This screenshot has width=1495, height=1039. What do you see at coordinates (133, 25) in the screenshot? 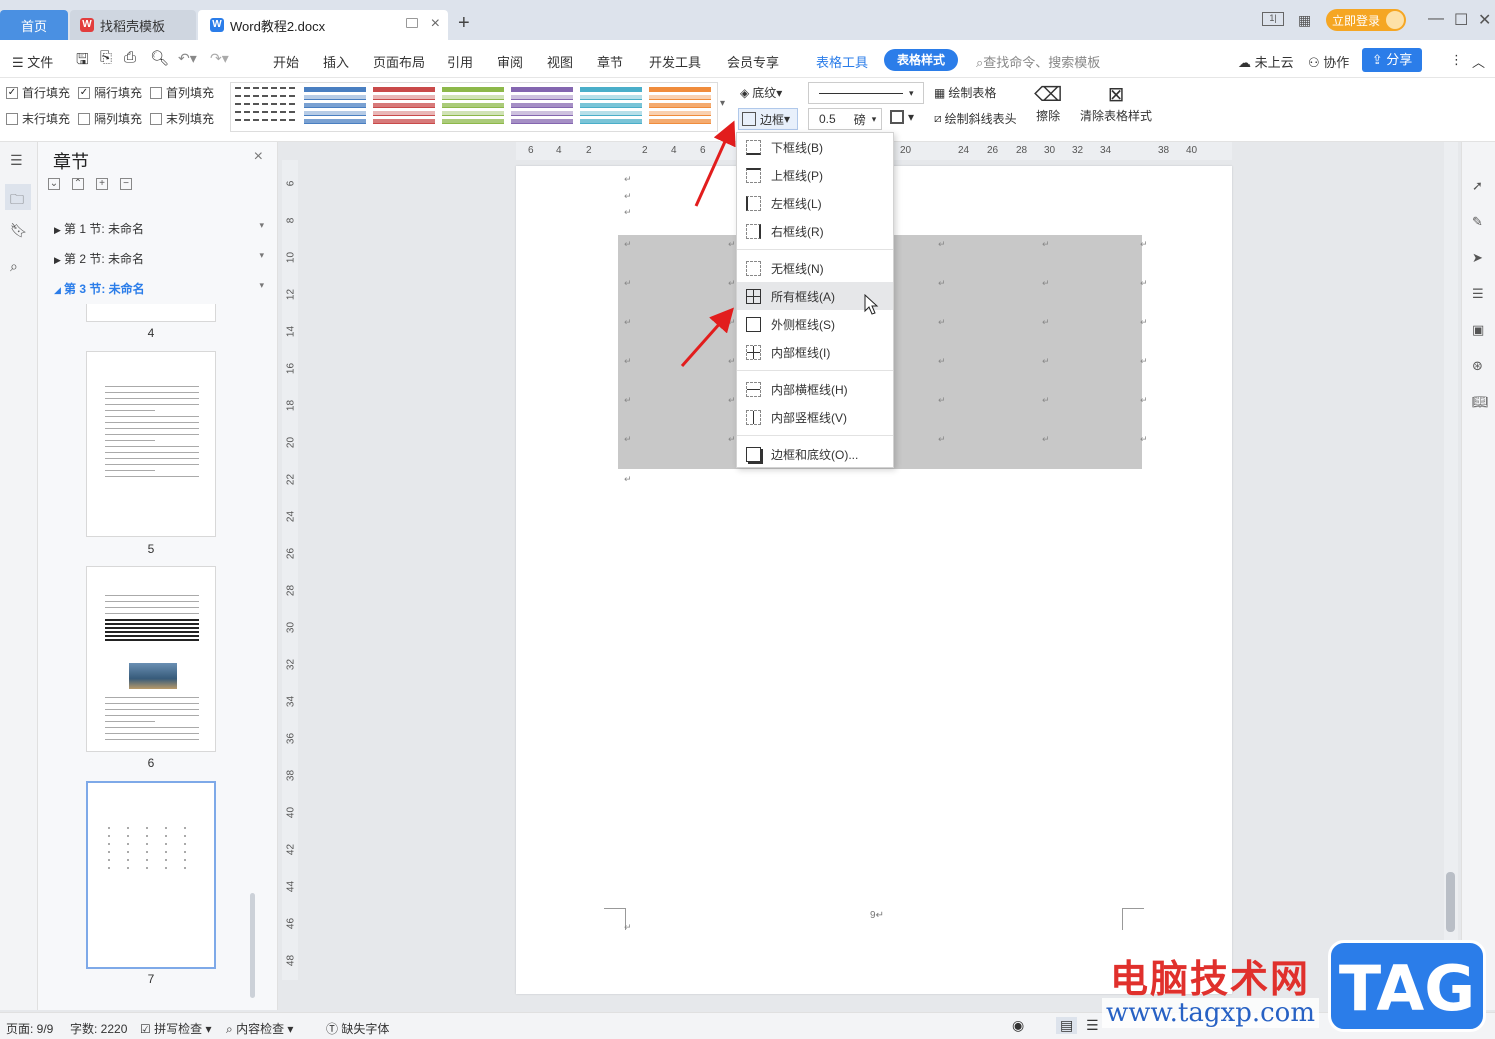
I see `tab-template: W 找稻壳模板` at bounding box center [133, 25].